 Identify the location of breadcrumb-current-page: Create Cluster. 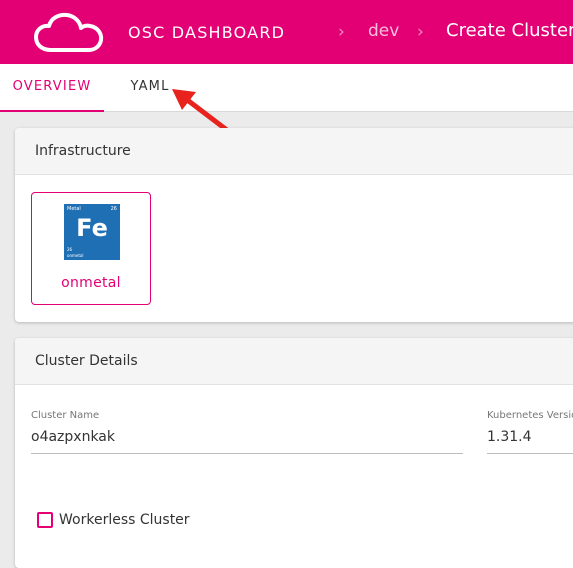
(509, 30).